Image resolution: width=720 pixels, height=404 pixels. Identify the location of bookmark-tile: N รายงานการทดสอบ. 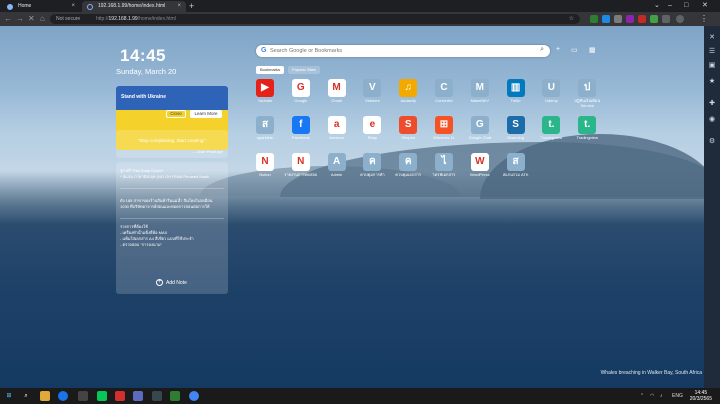
(300, 168).